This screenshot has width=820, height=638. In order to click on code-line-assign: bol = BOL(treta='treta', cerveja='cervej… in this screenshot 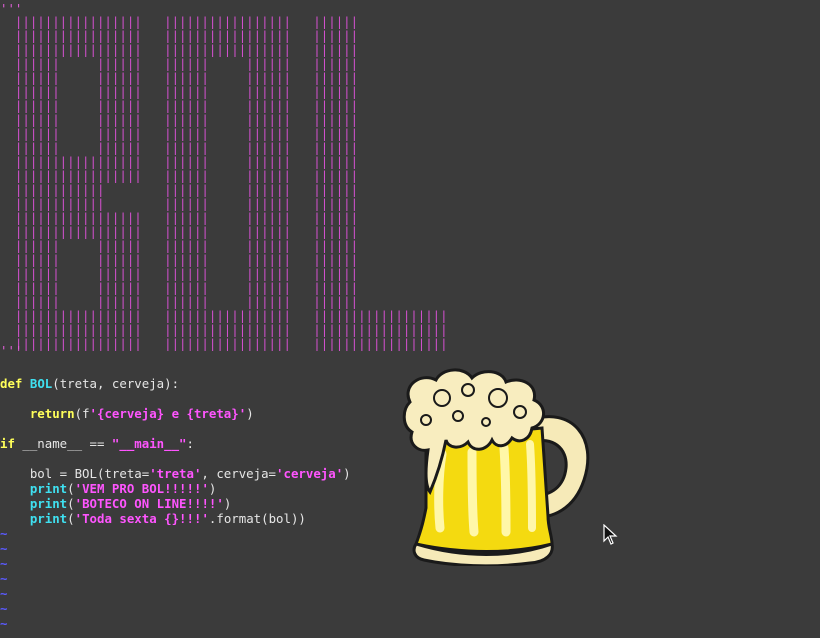, I will do `click(175, 473)`.